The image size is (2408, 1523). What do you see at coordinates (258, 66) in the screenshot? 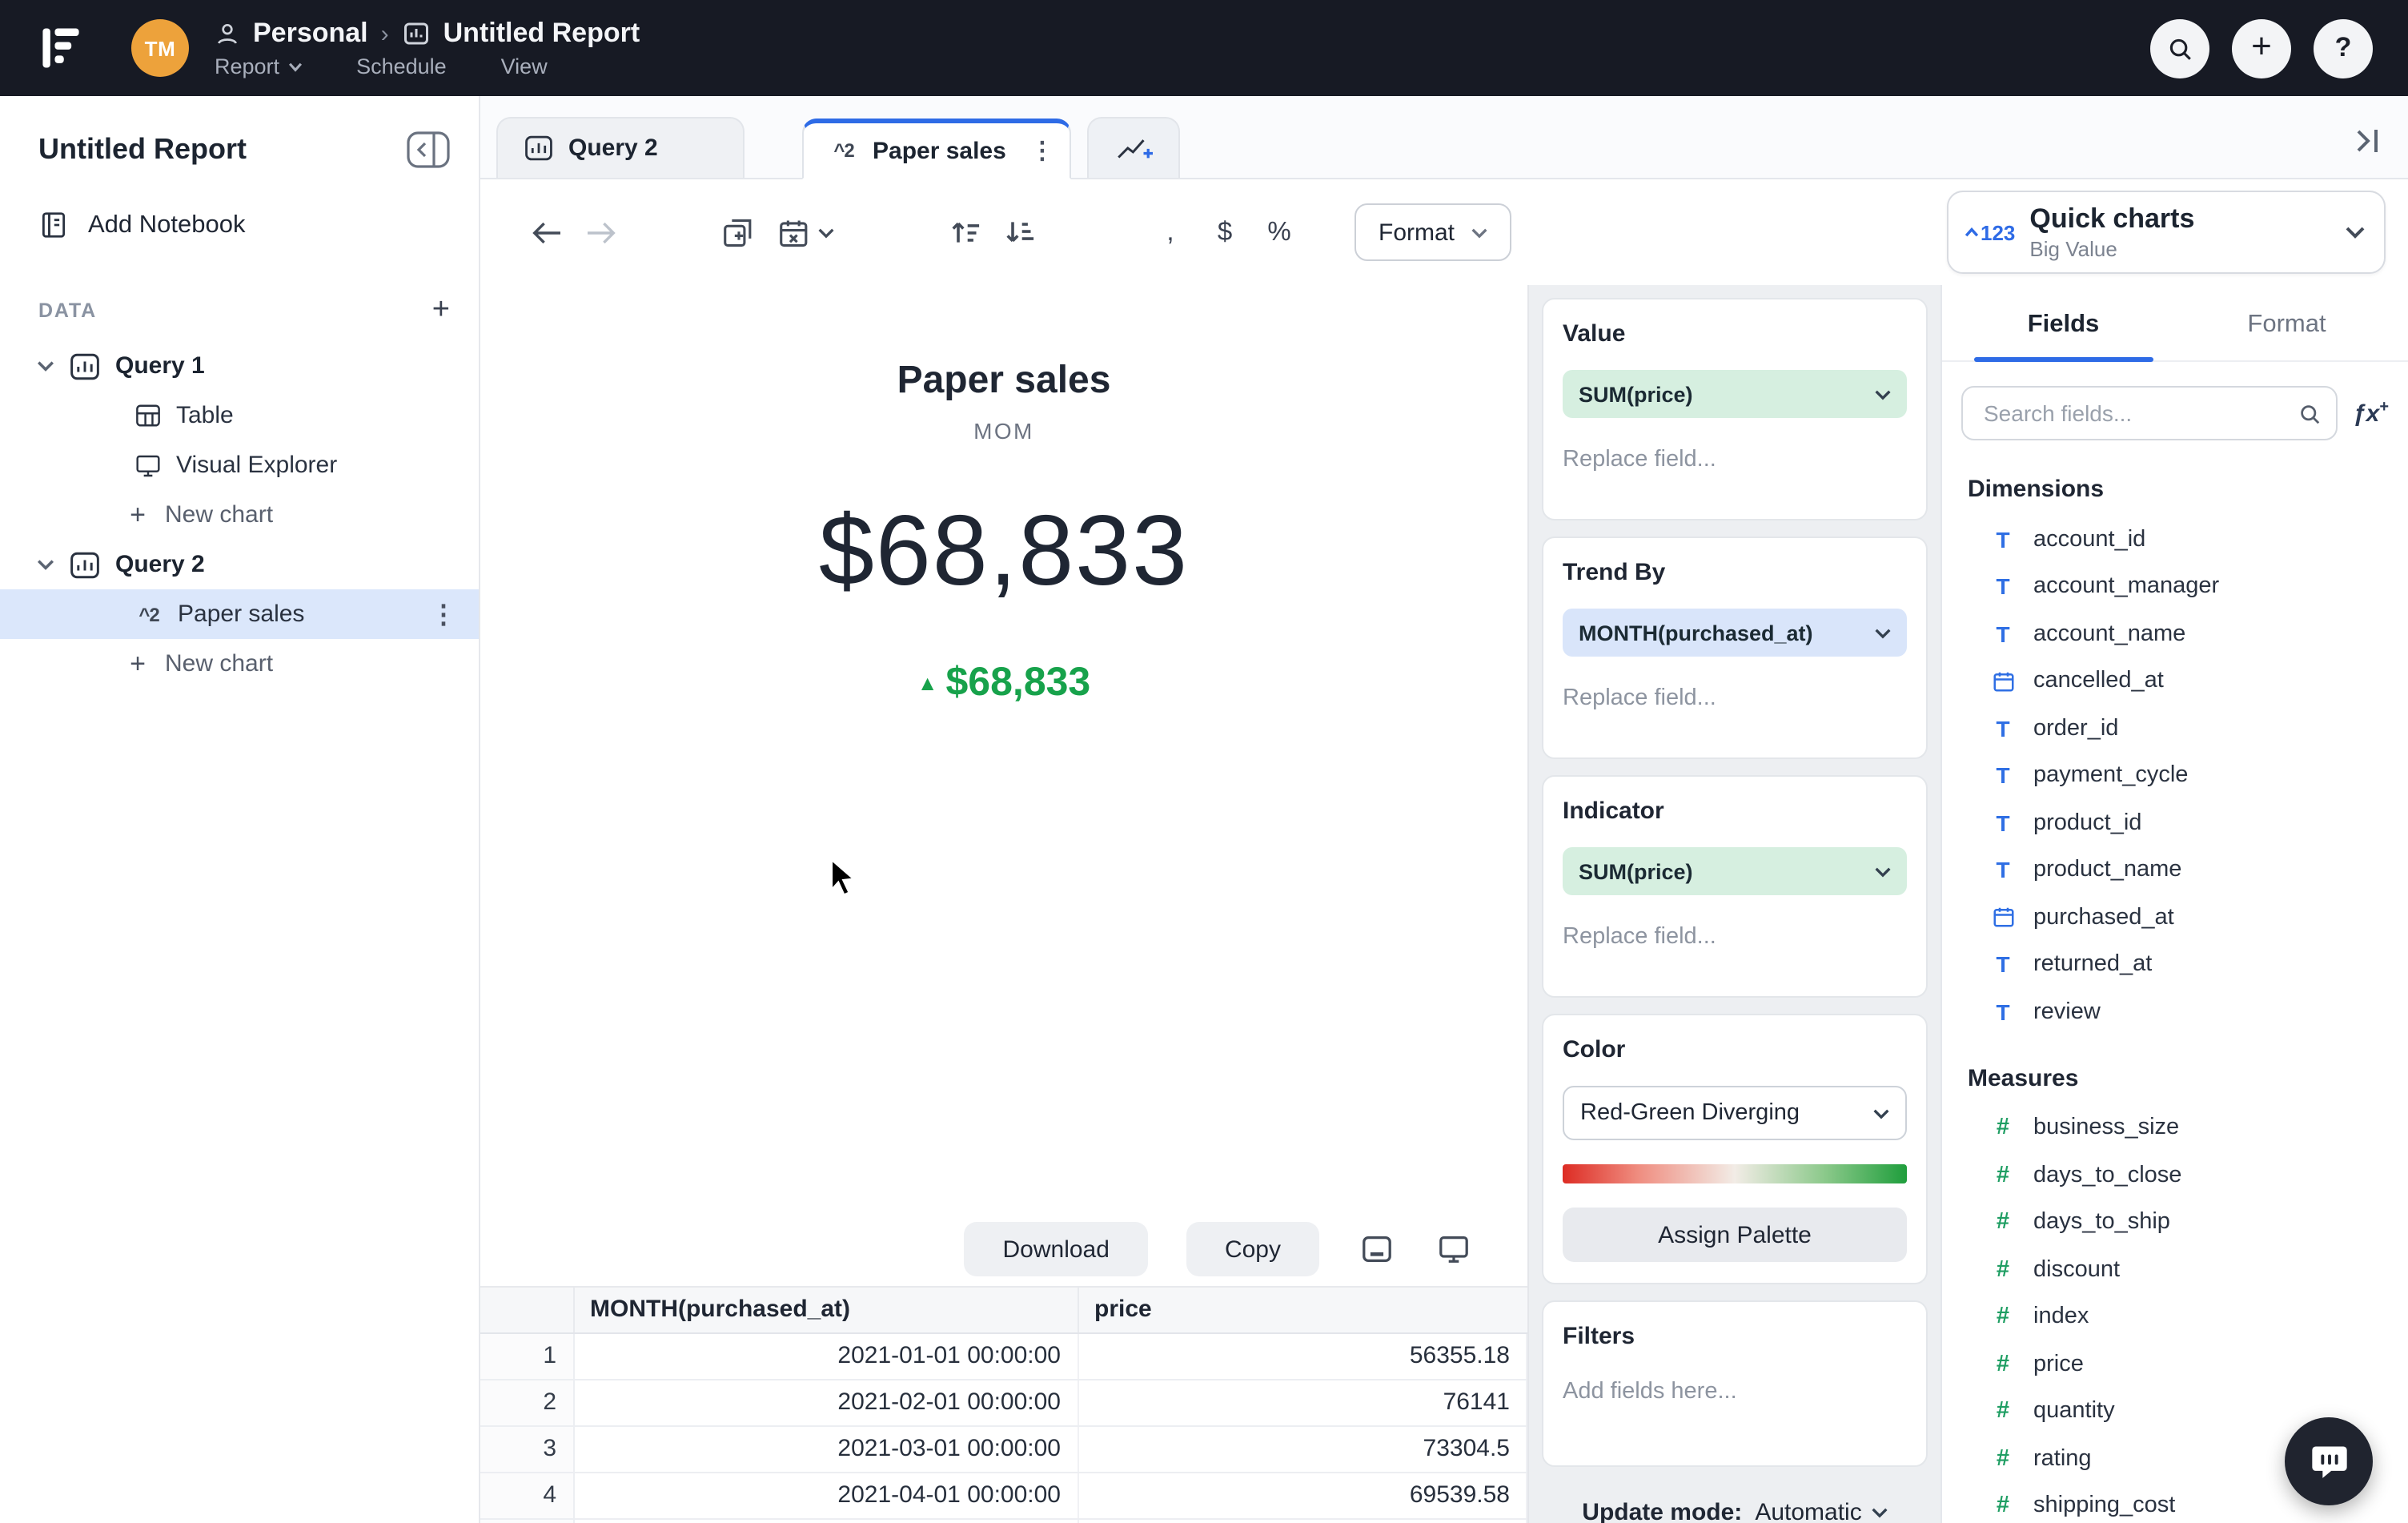
I see `menu-report: Report` at bounding box center [258, 66].